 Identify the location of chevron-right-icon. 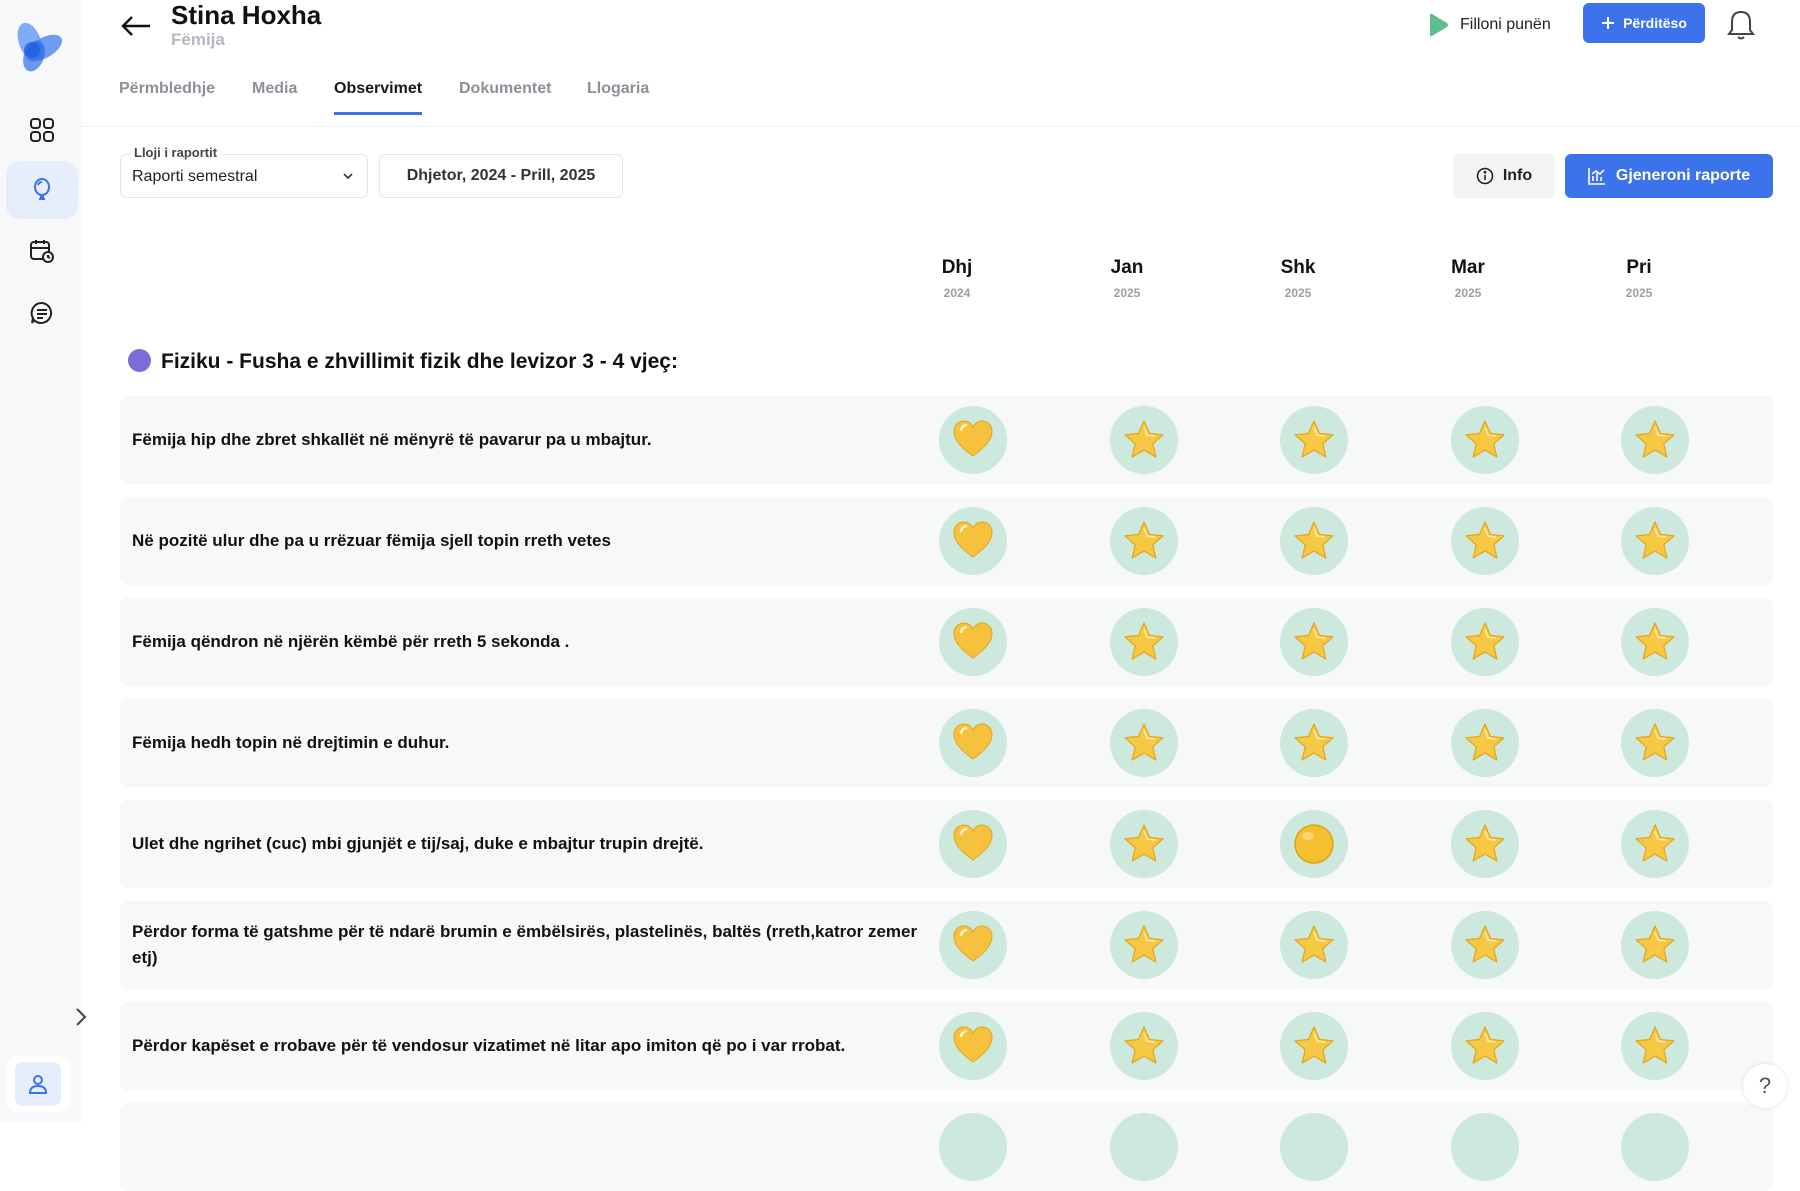
(81, 1017).